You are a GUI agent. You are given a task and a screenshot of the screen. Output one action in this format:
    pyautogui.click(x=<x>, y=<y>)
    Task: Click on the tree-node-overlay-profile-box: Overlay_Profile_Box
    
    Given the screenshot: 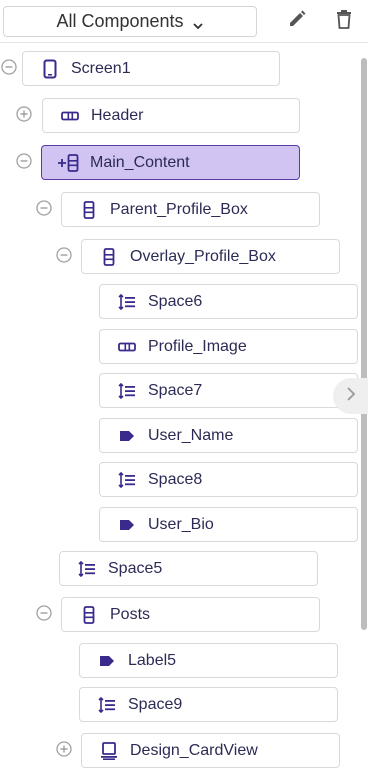 What is the action you would take?
    pyautogui.click(x=210, y=256)
    